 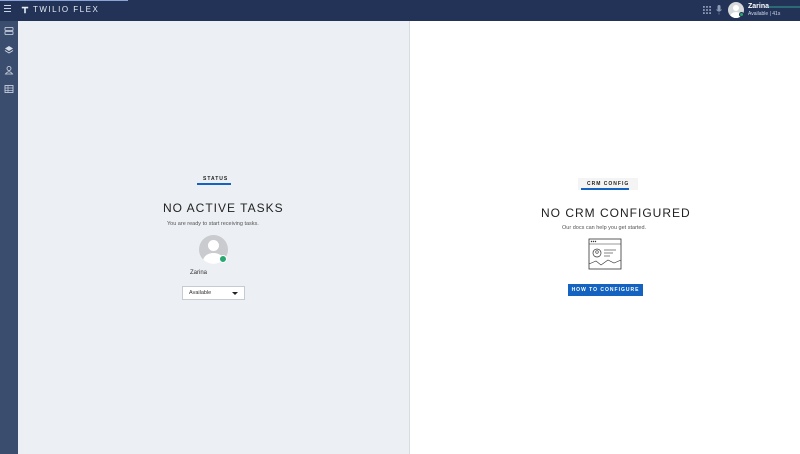 What do you see at coordinates (213, 293) in the screenshot?
I see `activity-select: Available` at bounding box center [213, 293].